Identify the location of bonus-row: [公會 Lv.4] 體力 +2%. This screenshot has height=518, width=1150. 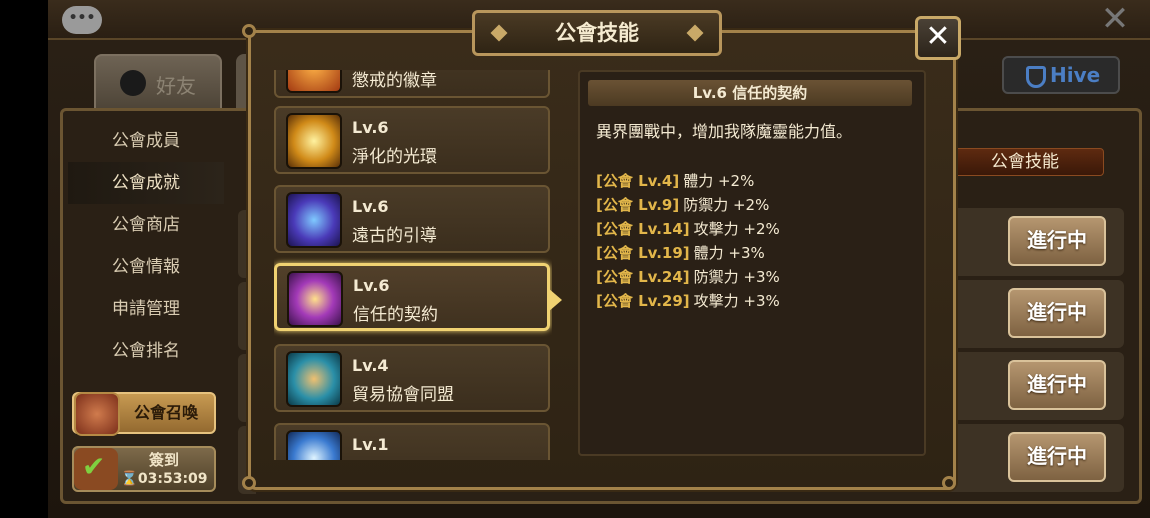
(675, 182).